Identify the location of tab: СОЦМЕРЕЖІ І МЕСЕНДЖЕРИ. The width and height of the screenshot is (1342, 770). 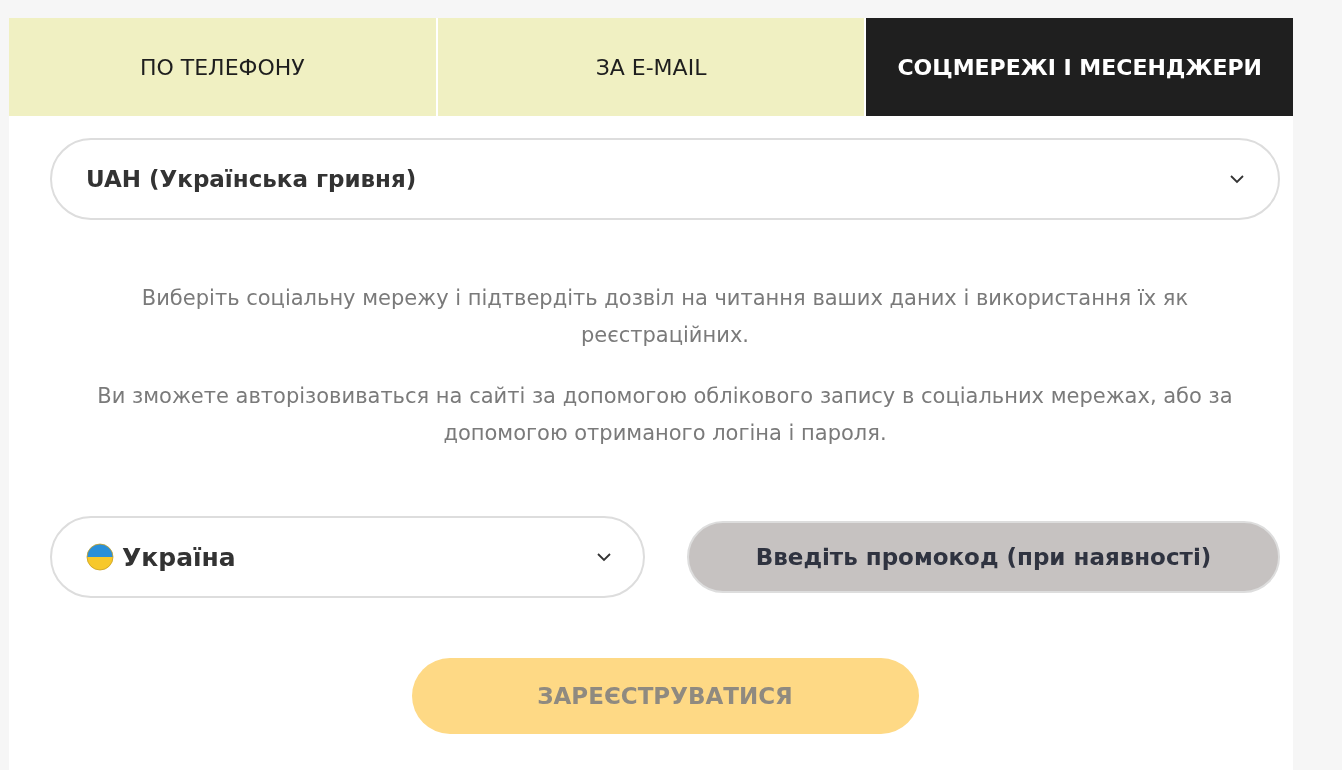
(1079, 67).